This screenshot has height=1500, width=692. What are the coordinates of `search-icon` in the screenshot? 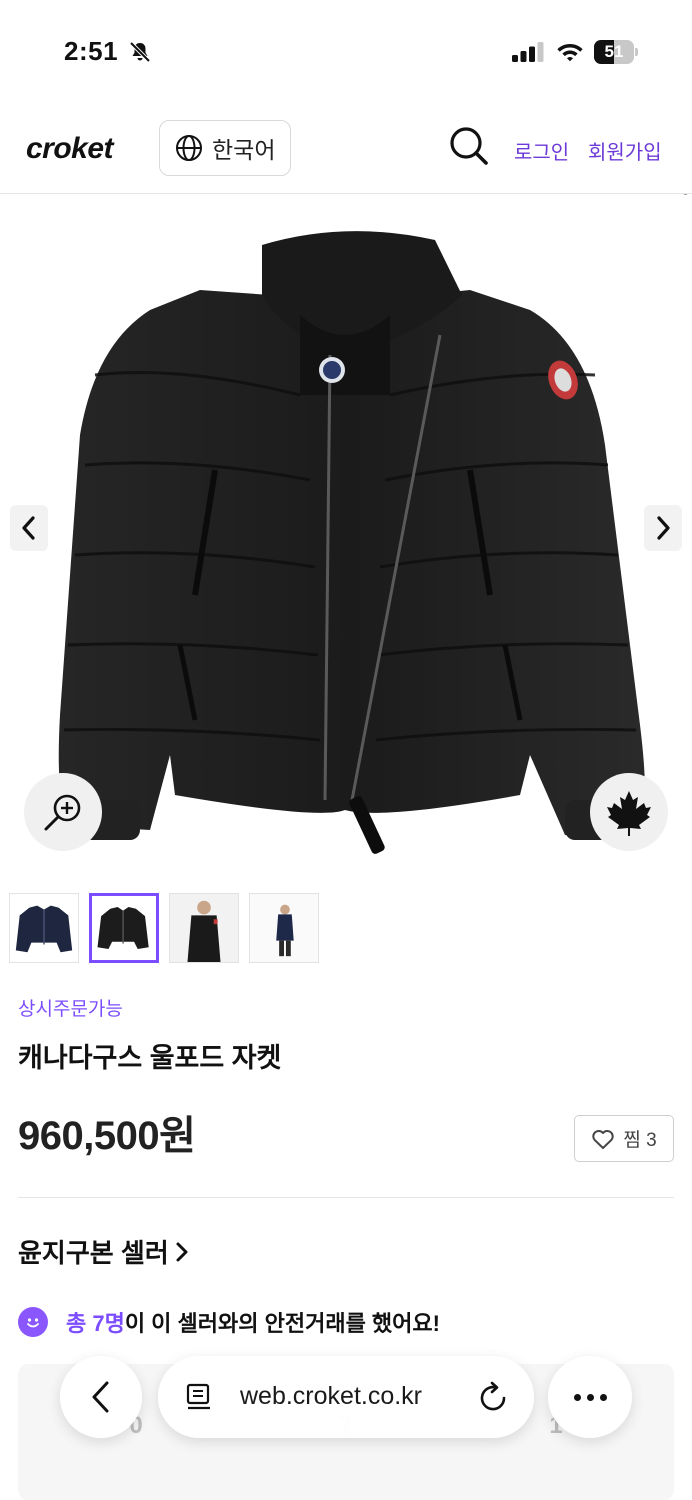 It's located at (468, 145).